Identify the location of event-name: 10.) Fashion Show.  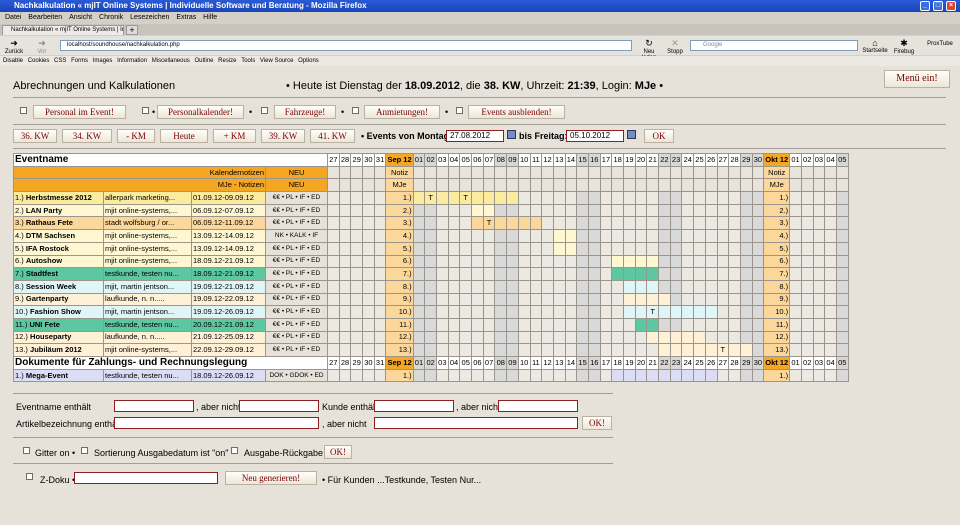
(58, 312).